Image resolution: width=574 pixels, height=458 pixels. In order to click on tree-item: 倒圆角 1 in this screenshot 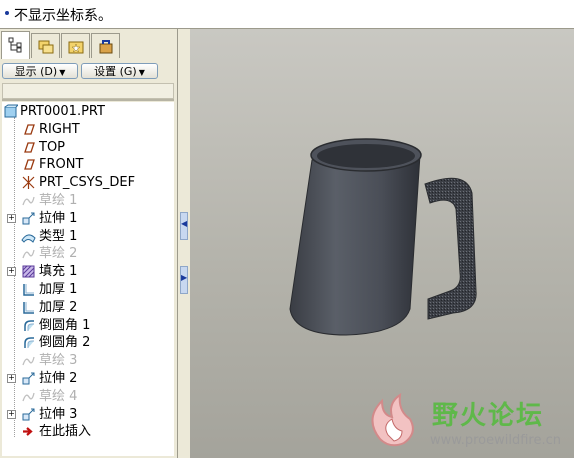, I will do `click(90, 325)`.